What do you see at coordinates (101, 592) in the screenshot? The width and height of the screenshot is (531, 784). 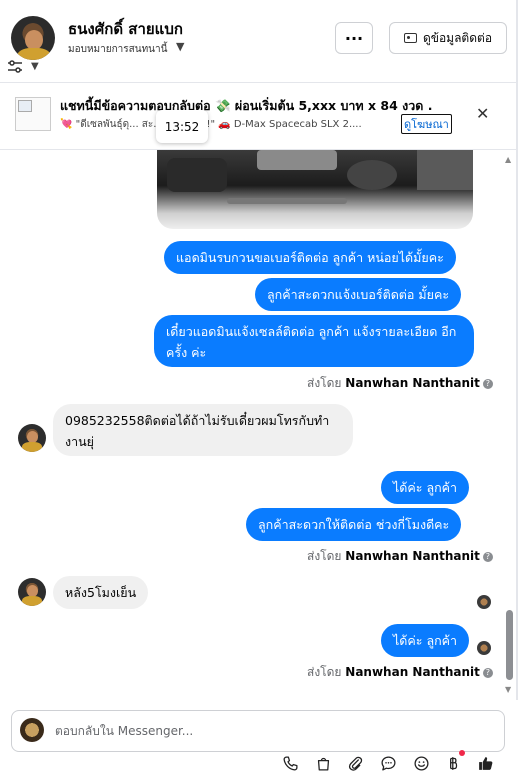 I see `incoming-message: หลัง5โมงเย็น` at bounding box center [101, 592].